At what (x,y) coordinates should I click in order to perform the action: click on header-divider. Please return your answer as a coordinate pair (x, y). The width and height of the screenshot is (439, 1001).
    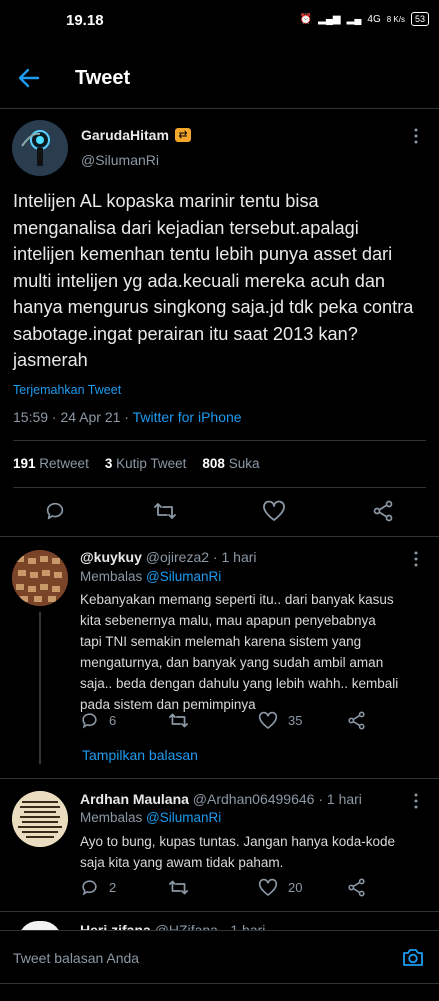
    Looking at the image, I should click on (219, 108).